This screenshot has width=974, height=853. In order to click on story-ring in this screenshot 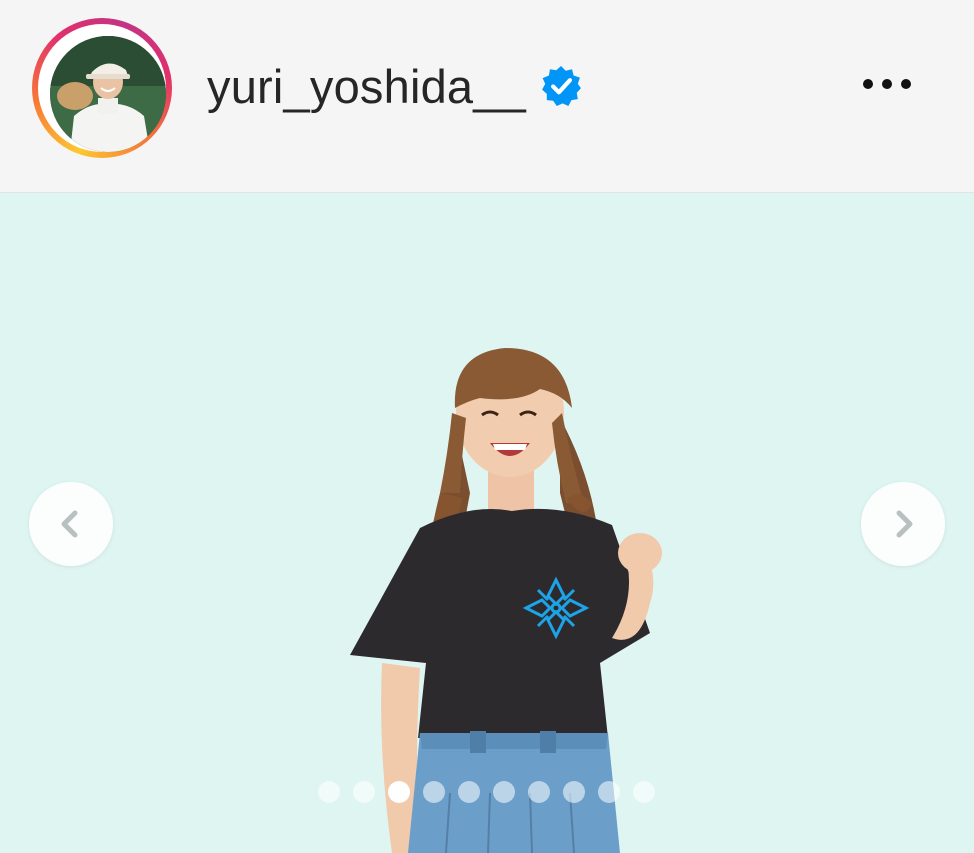, I will do `click(102, 88)`.